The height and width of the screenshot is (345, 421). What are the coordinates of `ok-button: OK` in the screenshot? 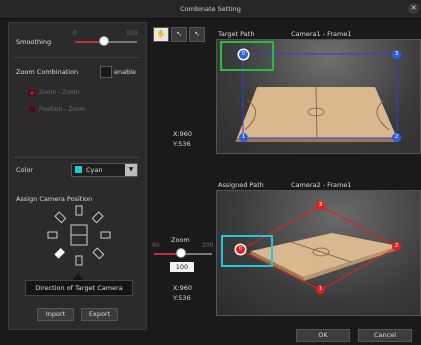 It's located at (323, 335).